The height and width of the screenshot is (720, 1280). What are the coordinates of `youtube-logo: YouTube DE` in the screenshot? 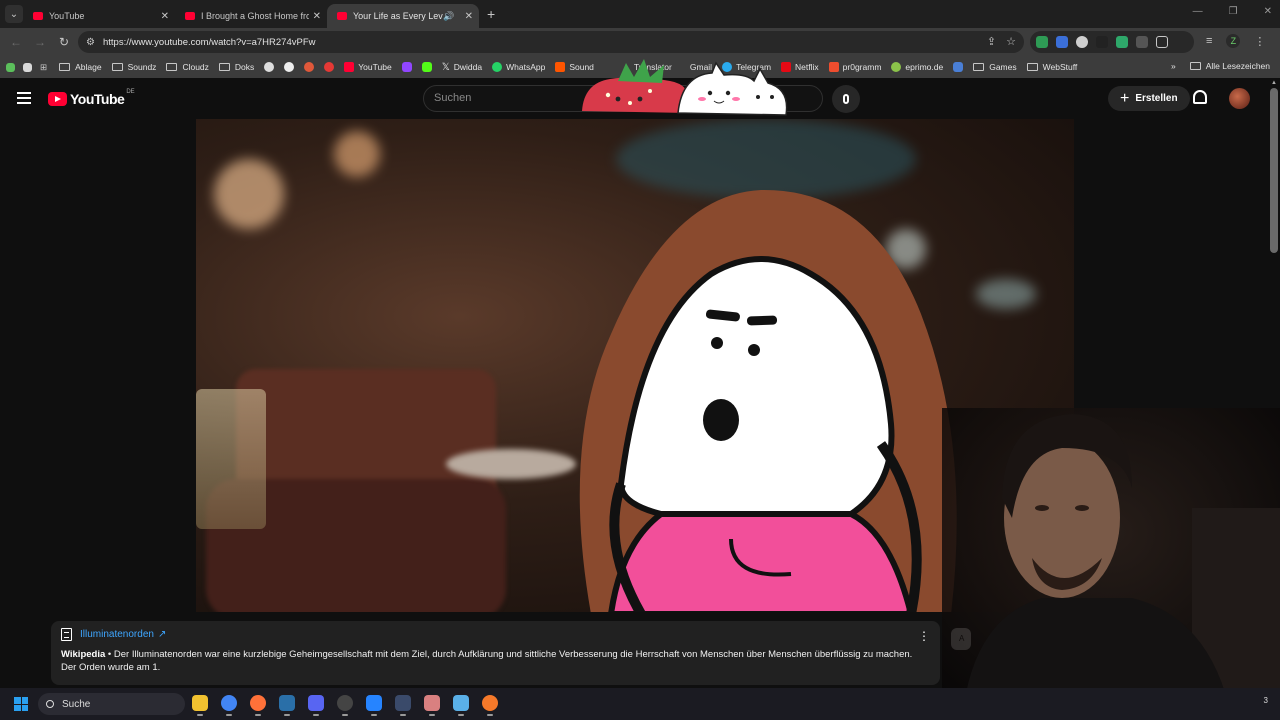 It's located at (91, 98).